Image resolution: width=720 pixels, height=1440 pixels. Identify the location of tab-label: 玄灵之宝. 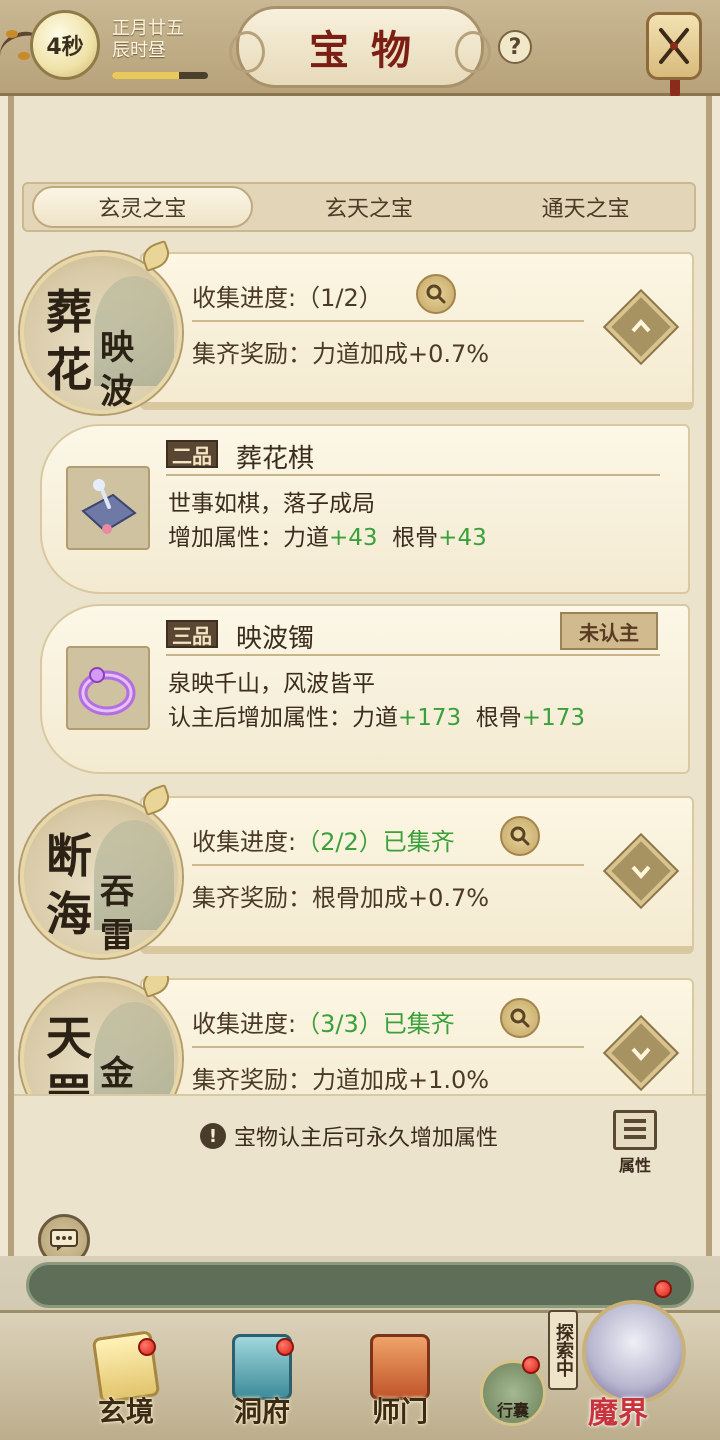
(142, 209).